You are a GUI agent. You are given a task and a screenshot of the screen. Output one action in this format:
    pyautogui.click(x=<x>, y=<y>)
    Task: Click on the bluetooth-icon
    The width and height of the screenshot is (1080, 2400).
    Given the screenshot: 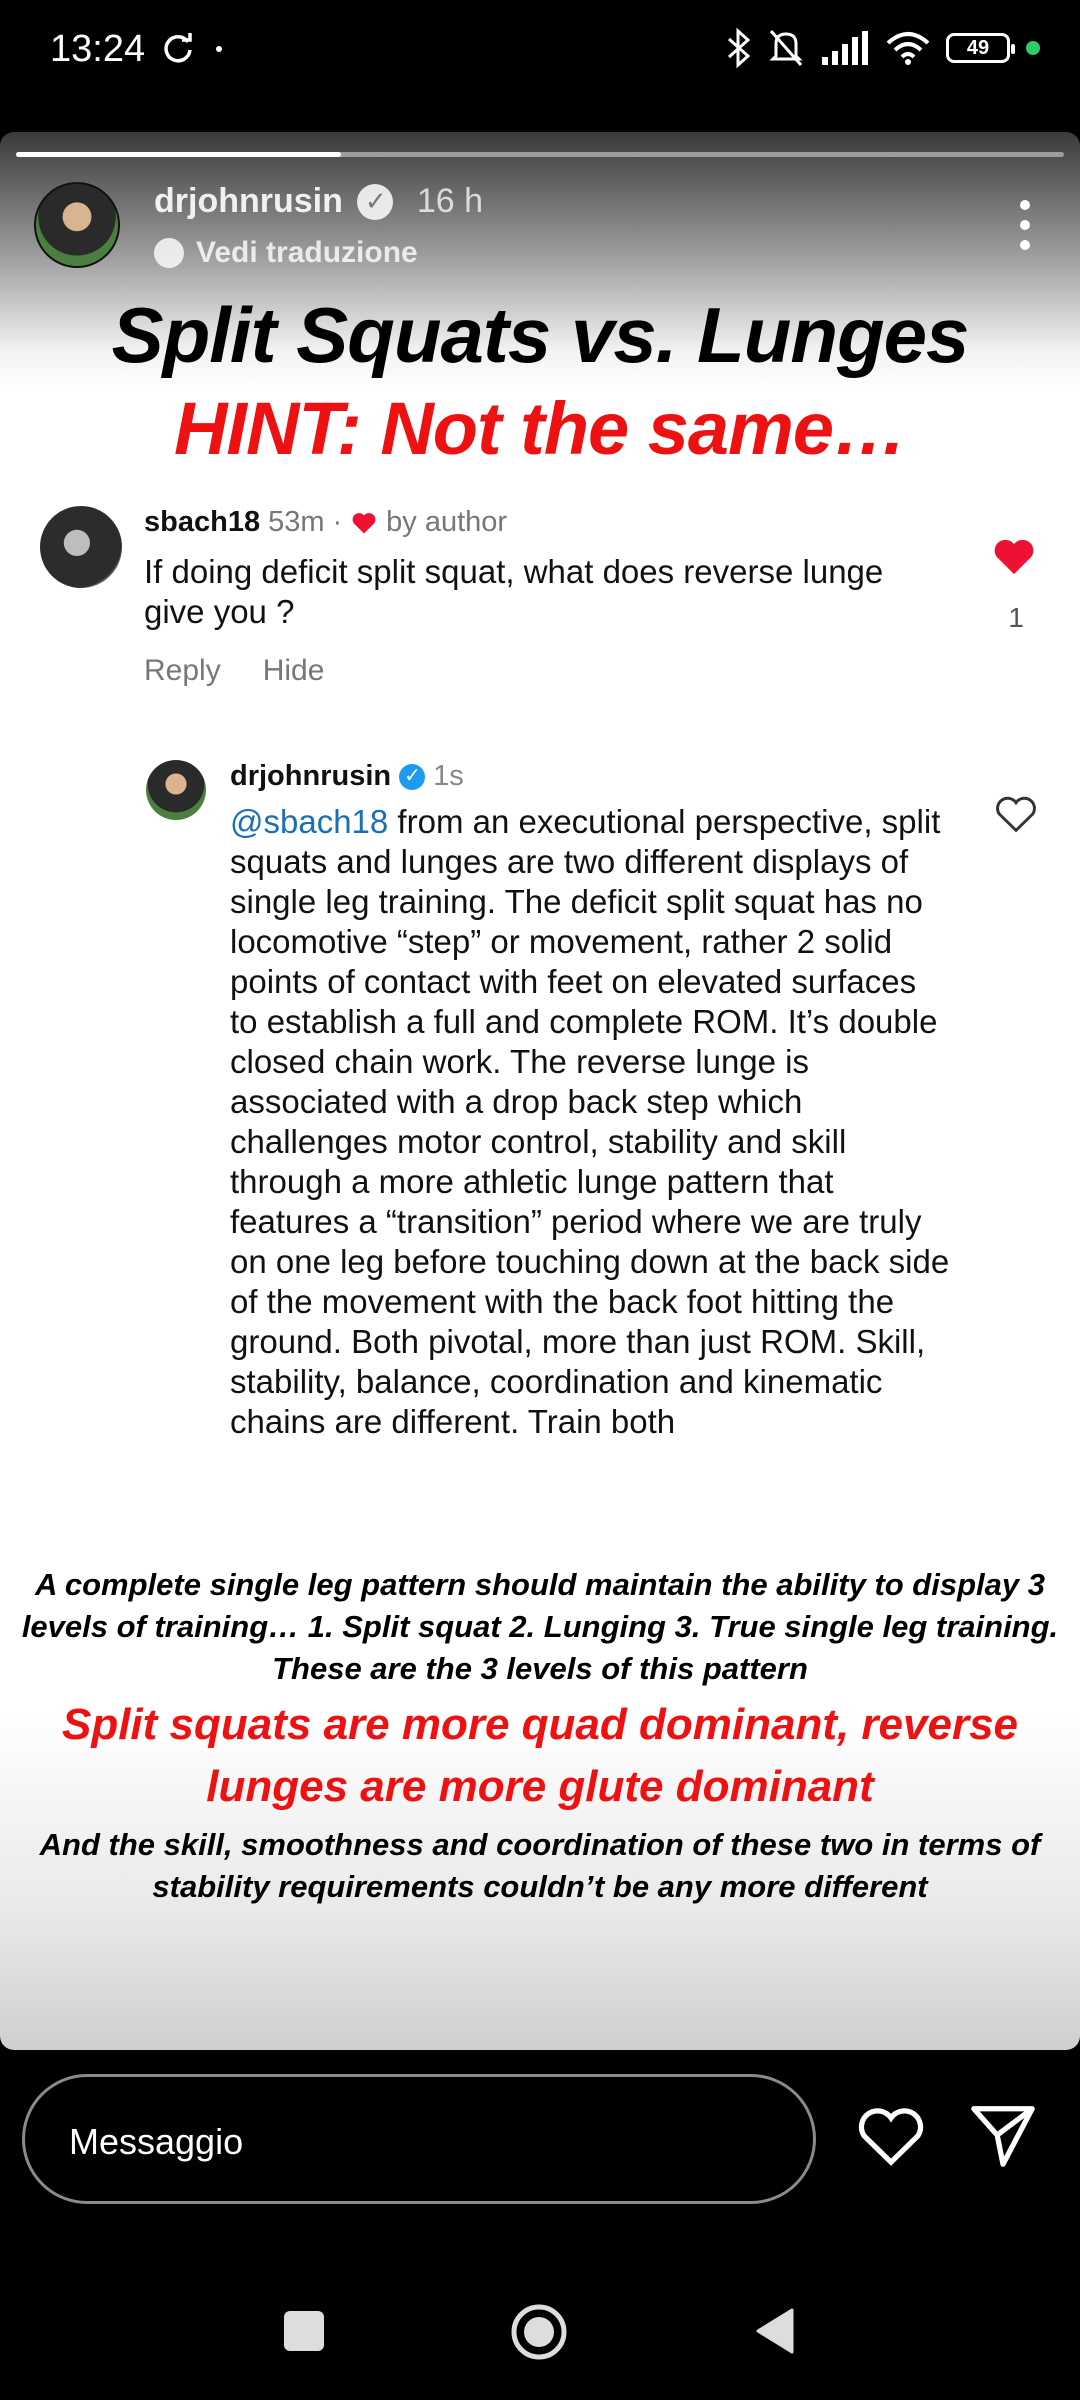 What is the action you would take?
    pyautogui.click(x=739, y=48)
    